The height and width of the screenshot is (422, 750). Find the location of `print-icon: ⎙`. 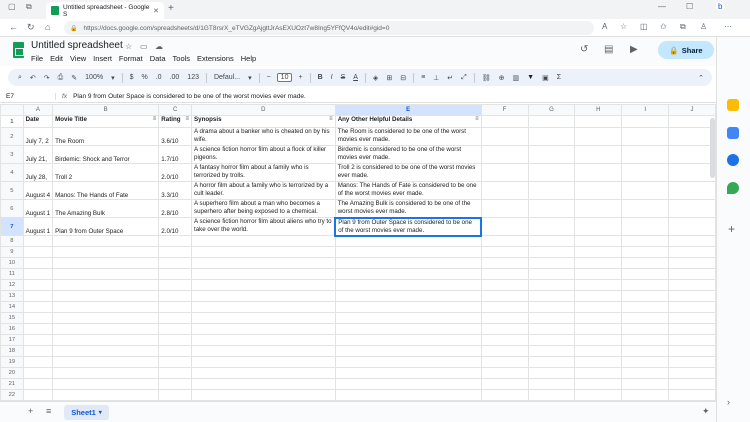

print-icon: ⎙ is located at coordinates (61, 78).